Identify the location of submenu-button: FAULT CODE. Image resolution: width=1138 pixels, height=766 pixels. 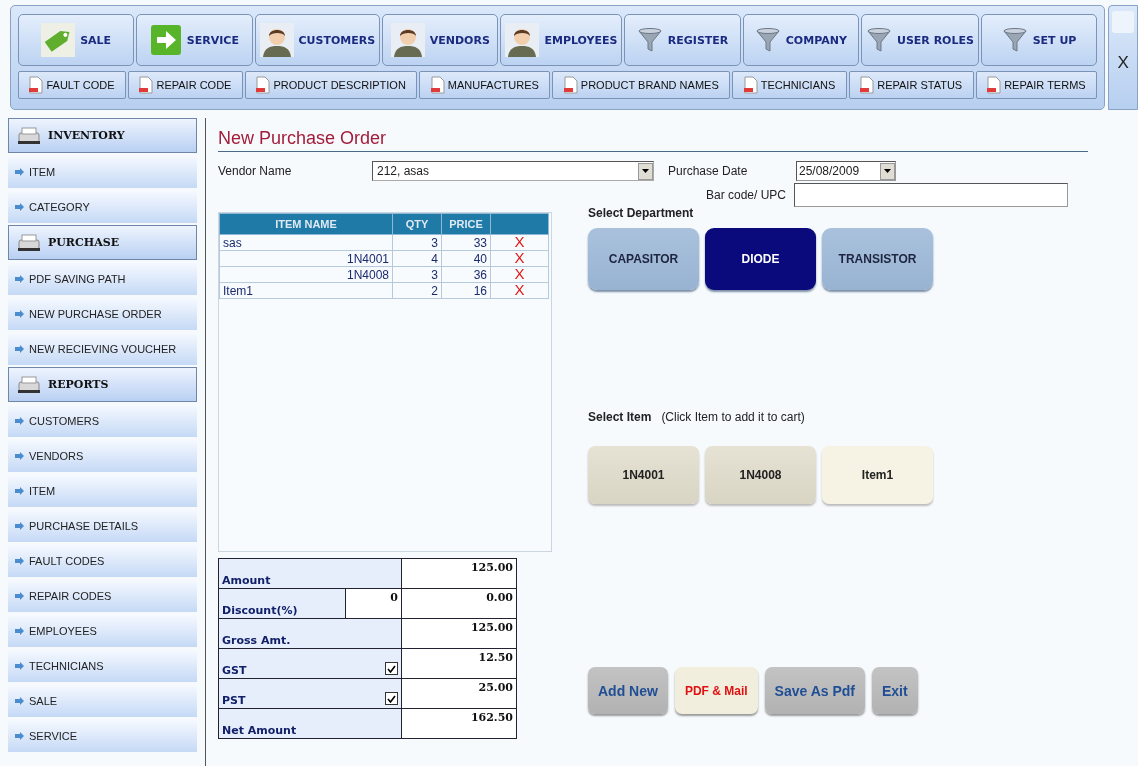
(72, 85).